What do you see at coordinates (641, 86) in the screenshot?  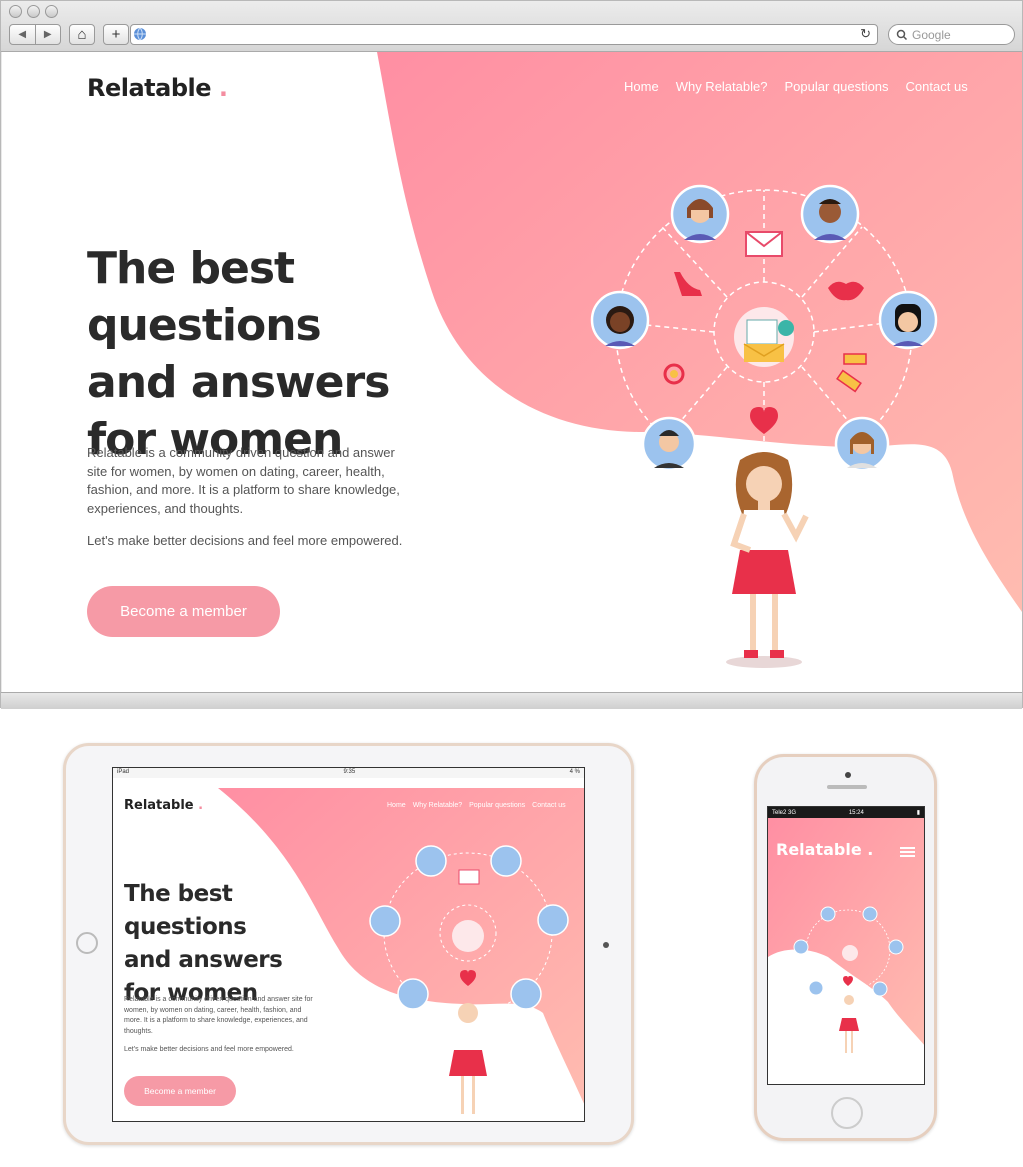 I see `nav-home: Home` at bounding box center [641, 86].